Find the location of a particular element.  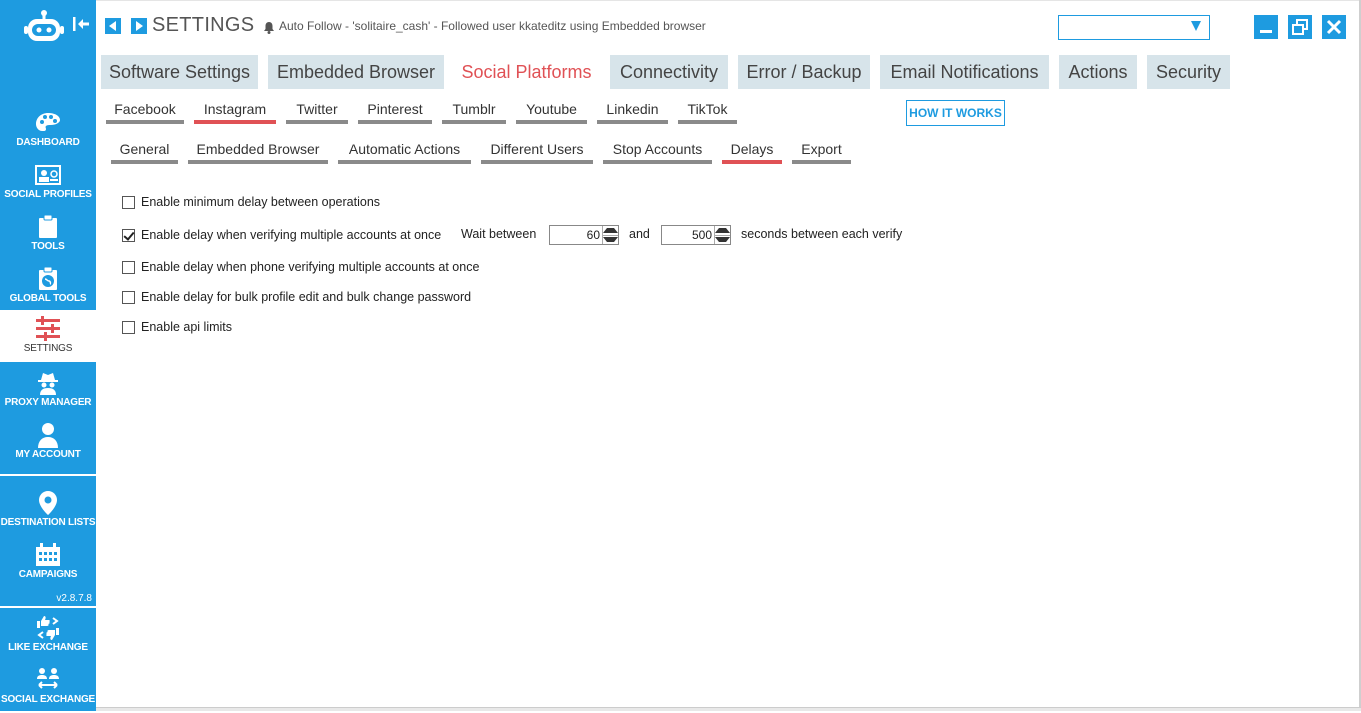

seconds-suffix-label: seconds between each verify is located at coordinates (822, 234).